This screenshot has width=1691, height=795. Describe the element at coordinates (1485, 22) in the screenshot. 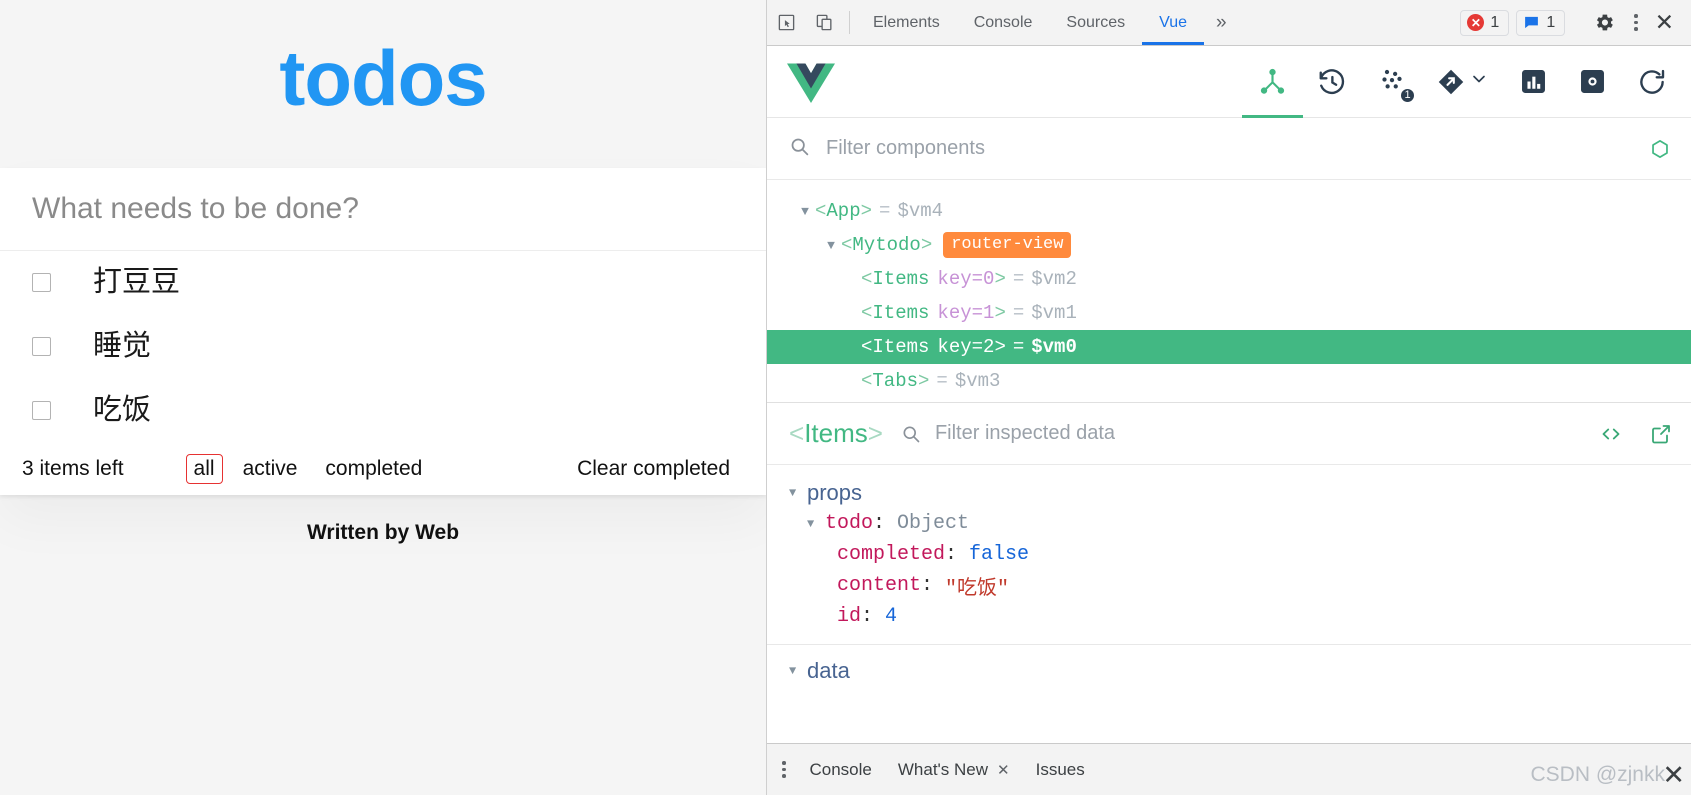

I see `error-count-badge: ✕ 1` at that location.